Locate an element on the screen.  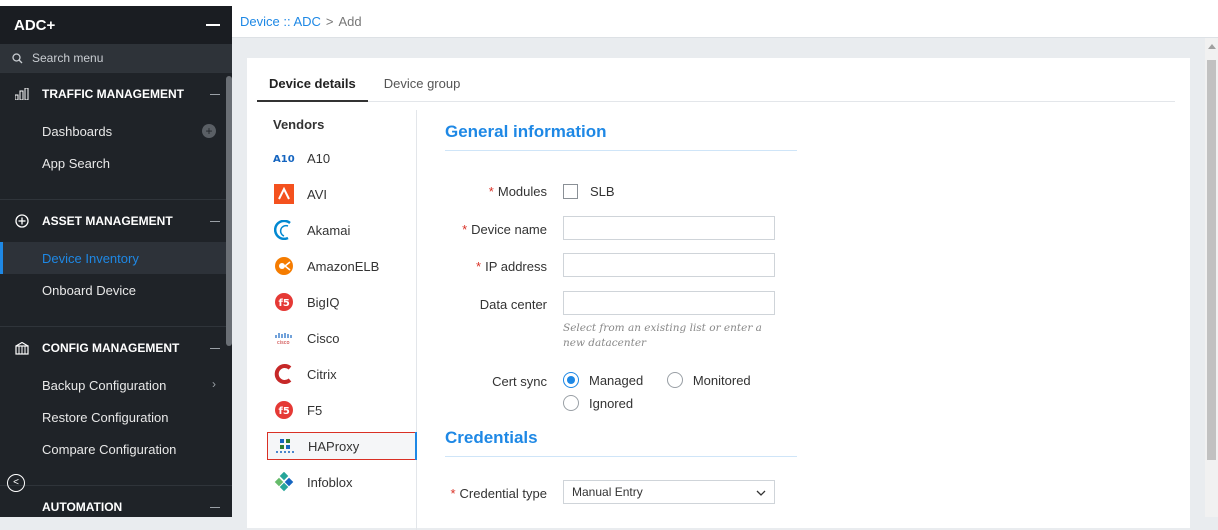
collapse-sidebar-icon: < is located at coordinates (16, 483).